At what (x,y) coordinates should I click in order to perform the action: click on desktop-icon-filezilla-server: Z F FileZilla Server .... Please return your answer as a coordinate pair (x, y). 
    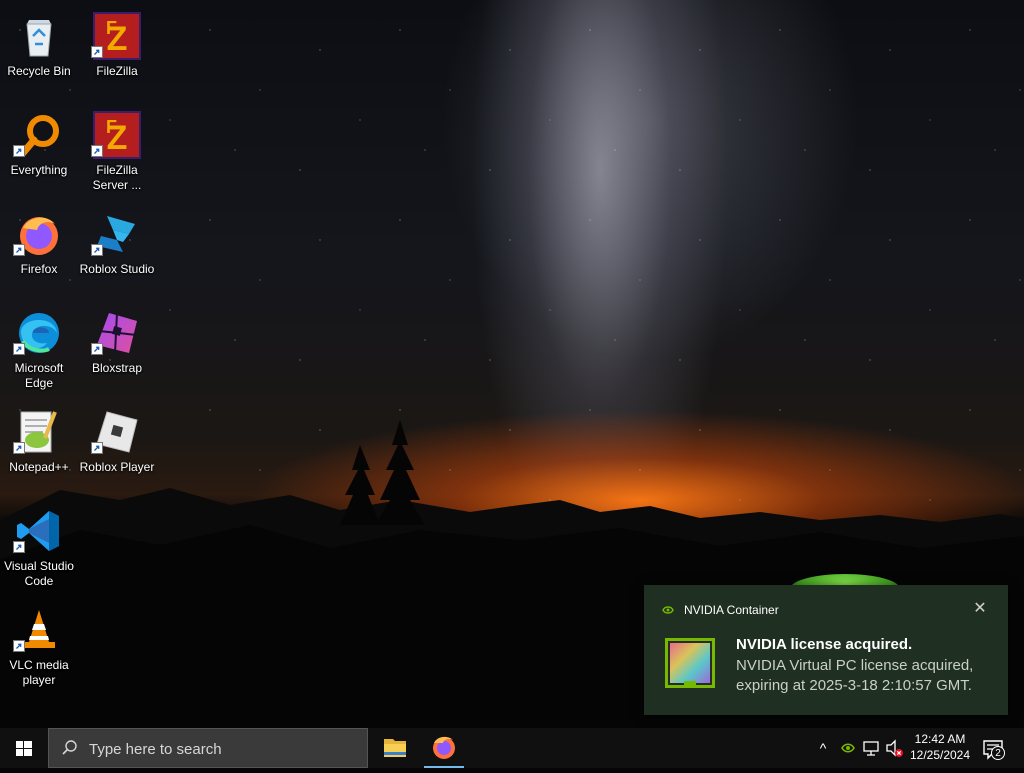
    Looking at the image, I should click on (117, 152).